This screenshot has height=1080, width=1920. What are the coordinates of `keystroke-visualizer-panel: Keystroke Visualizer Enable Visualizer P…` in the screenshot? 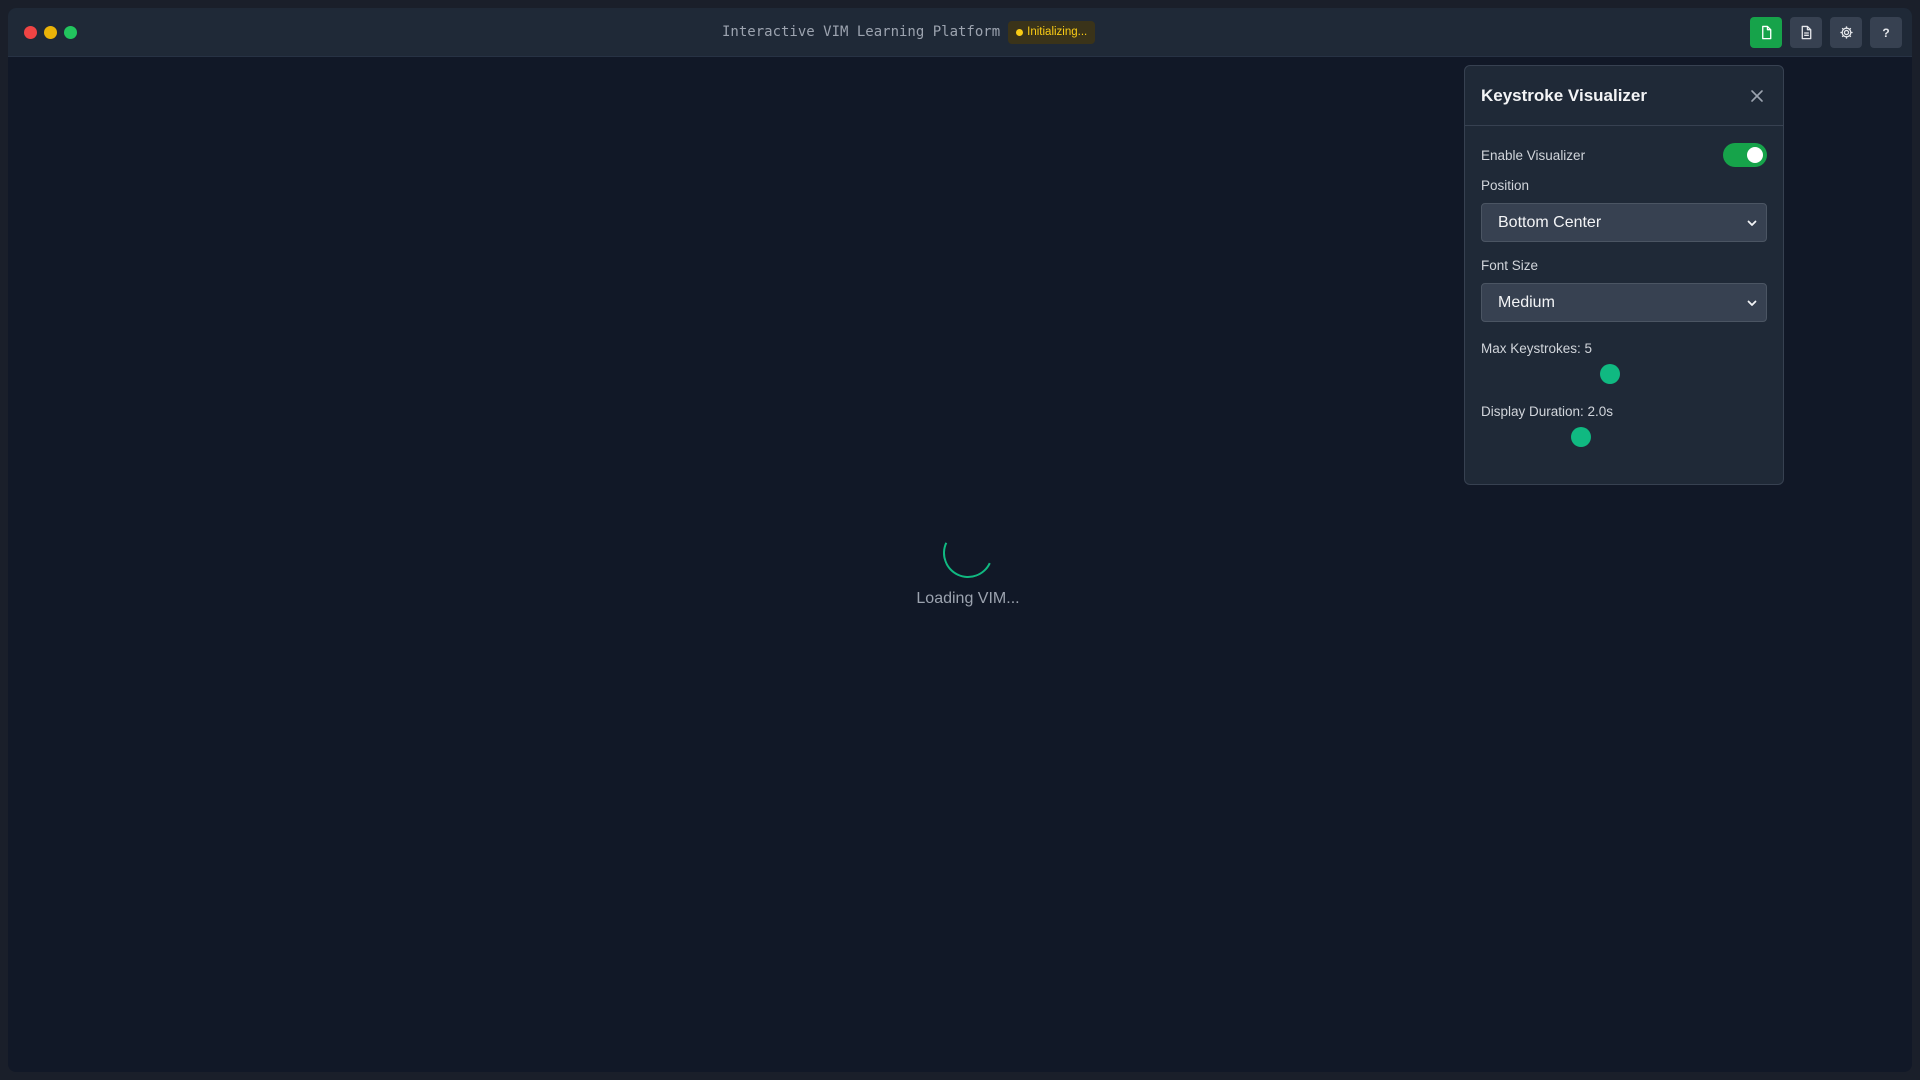 It's located at (1624, 275).